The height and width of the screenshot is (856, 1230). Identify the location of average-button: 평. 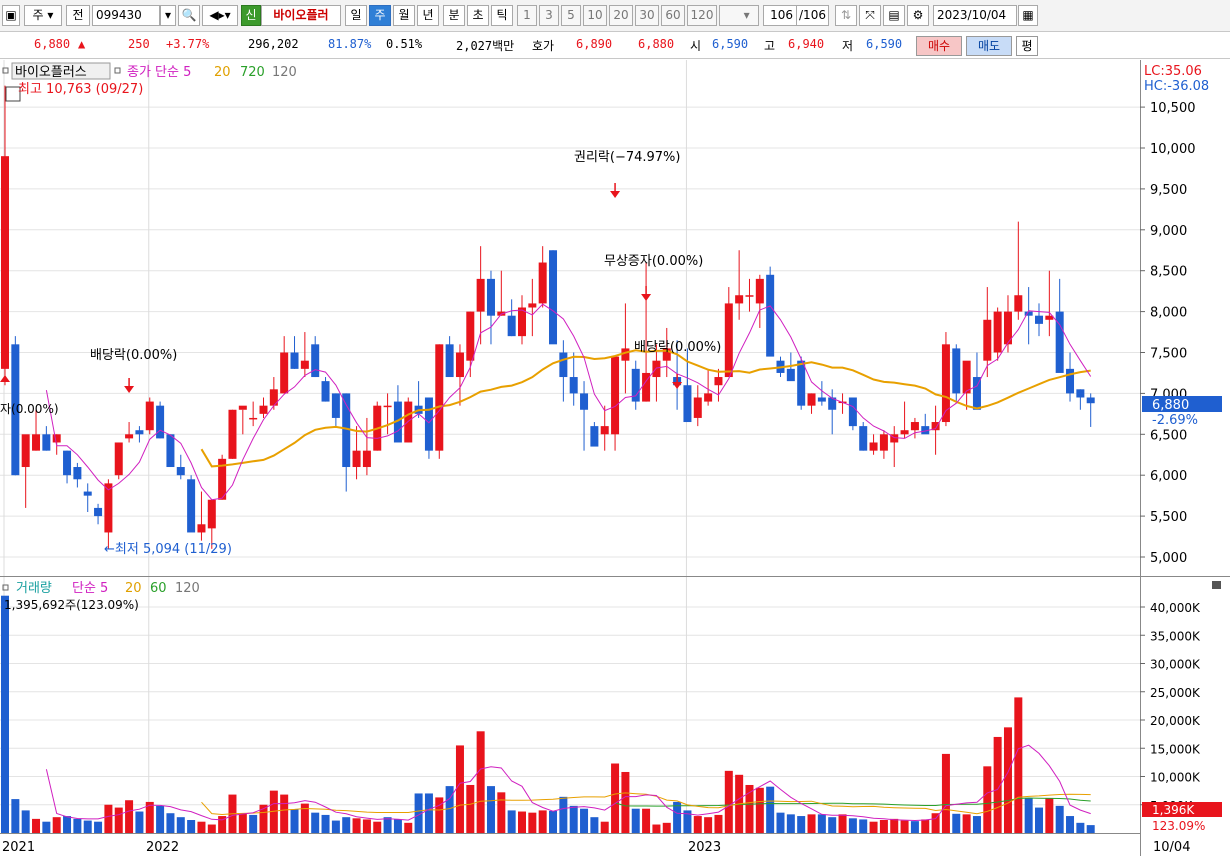
(1027, 46).